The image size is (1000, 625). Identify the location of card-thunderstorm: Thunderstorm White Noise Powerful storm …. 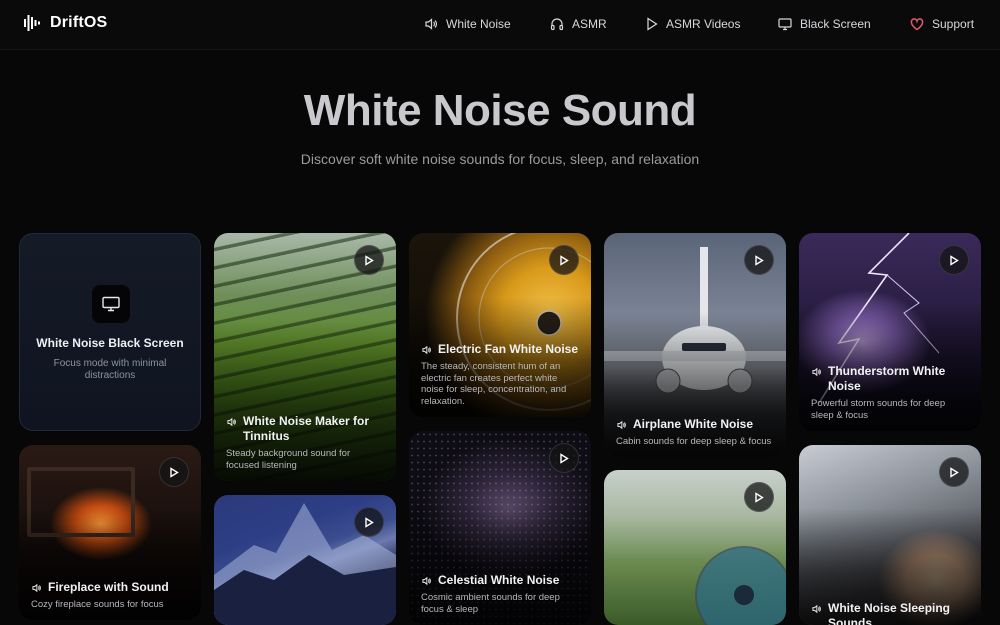
(890, 332).